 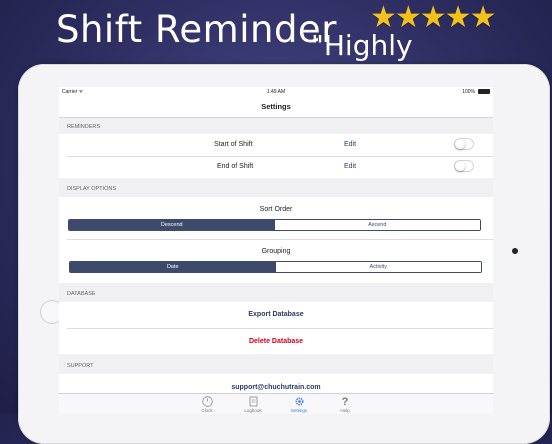 I want to click on edit-start-of-shift-button: Edit, so click(x=350, y=144).